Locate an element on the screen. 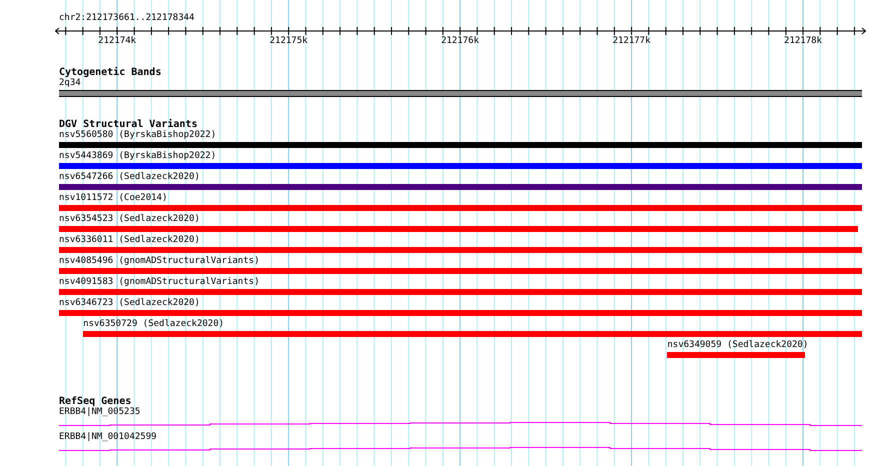  gene-label: ERBB4|NM_001042599 is located at coordinates (108, 437).